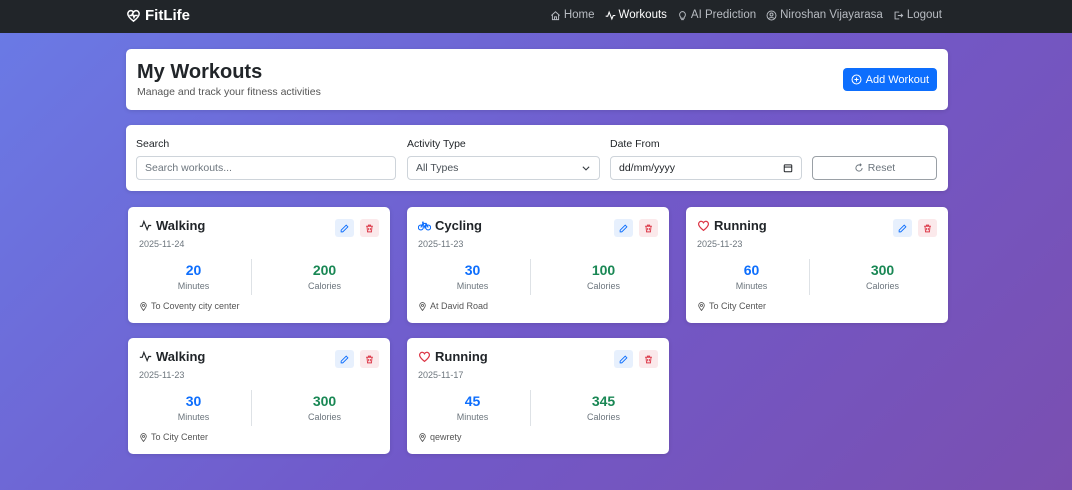  I want to click on workout-type: Cycling, so click(458, 225).